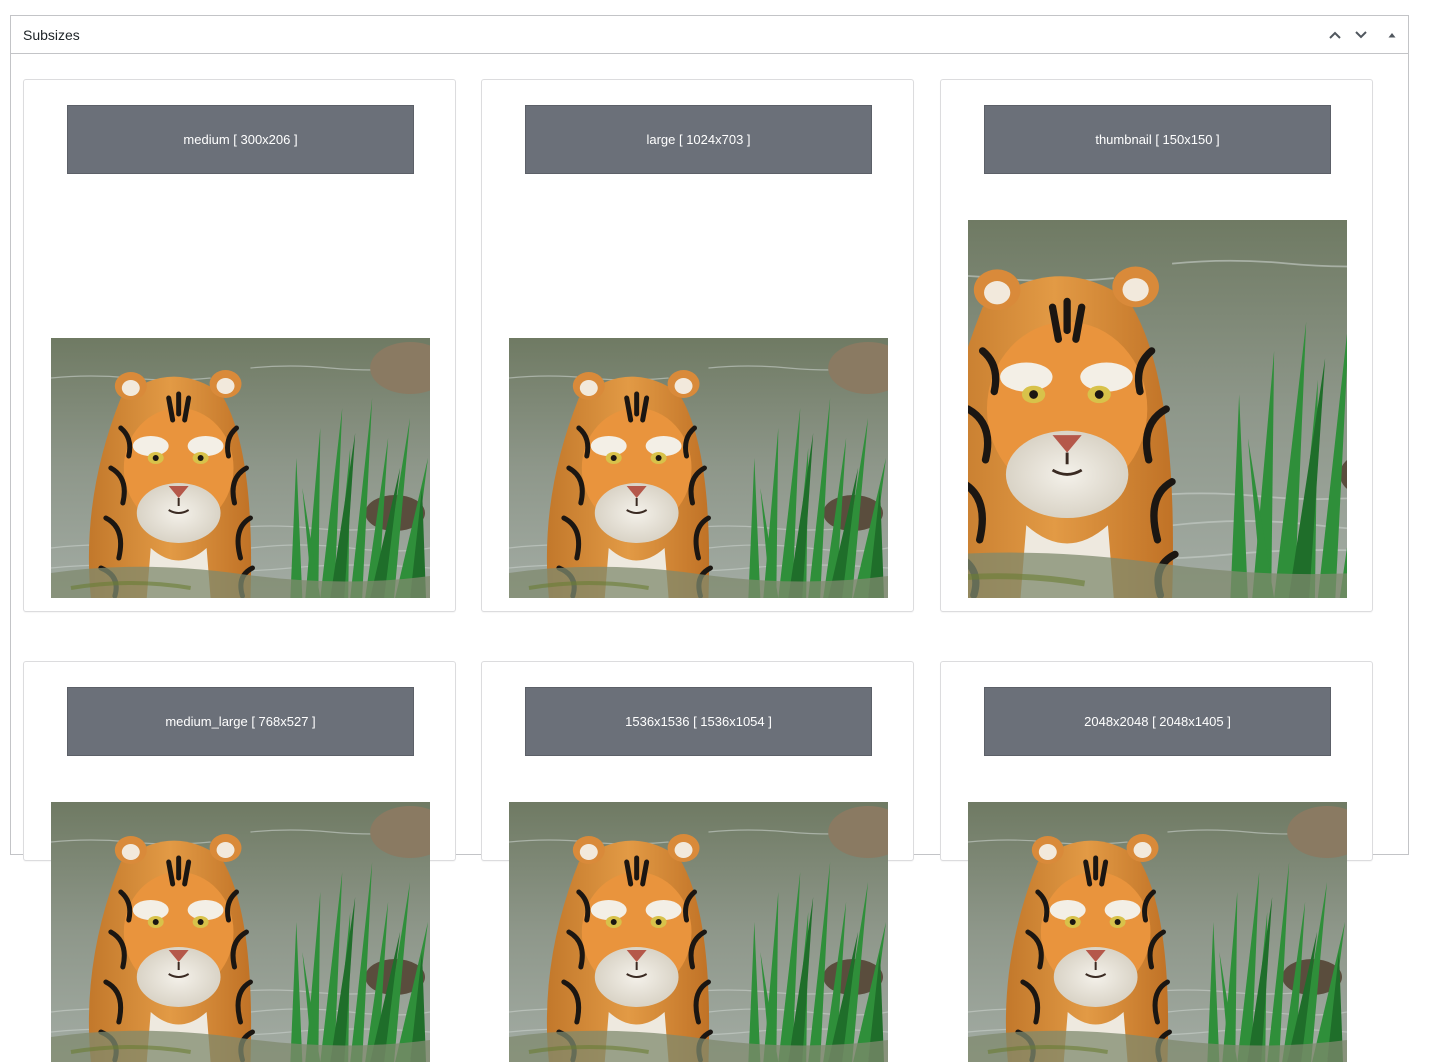 This screenshot has width=1441, height=1062. I want to click on subsize-label: thumbnail [ 150x150 ], so click(1157, 139).